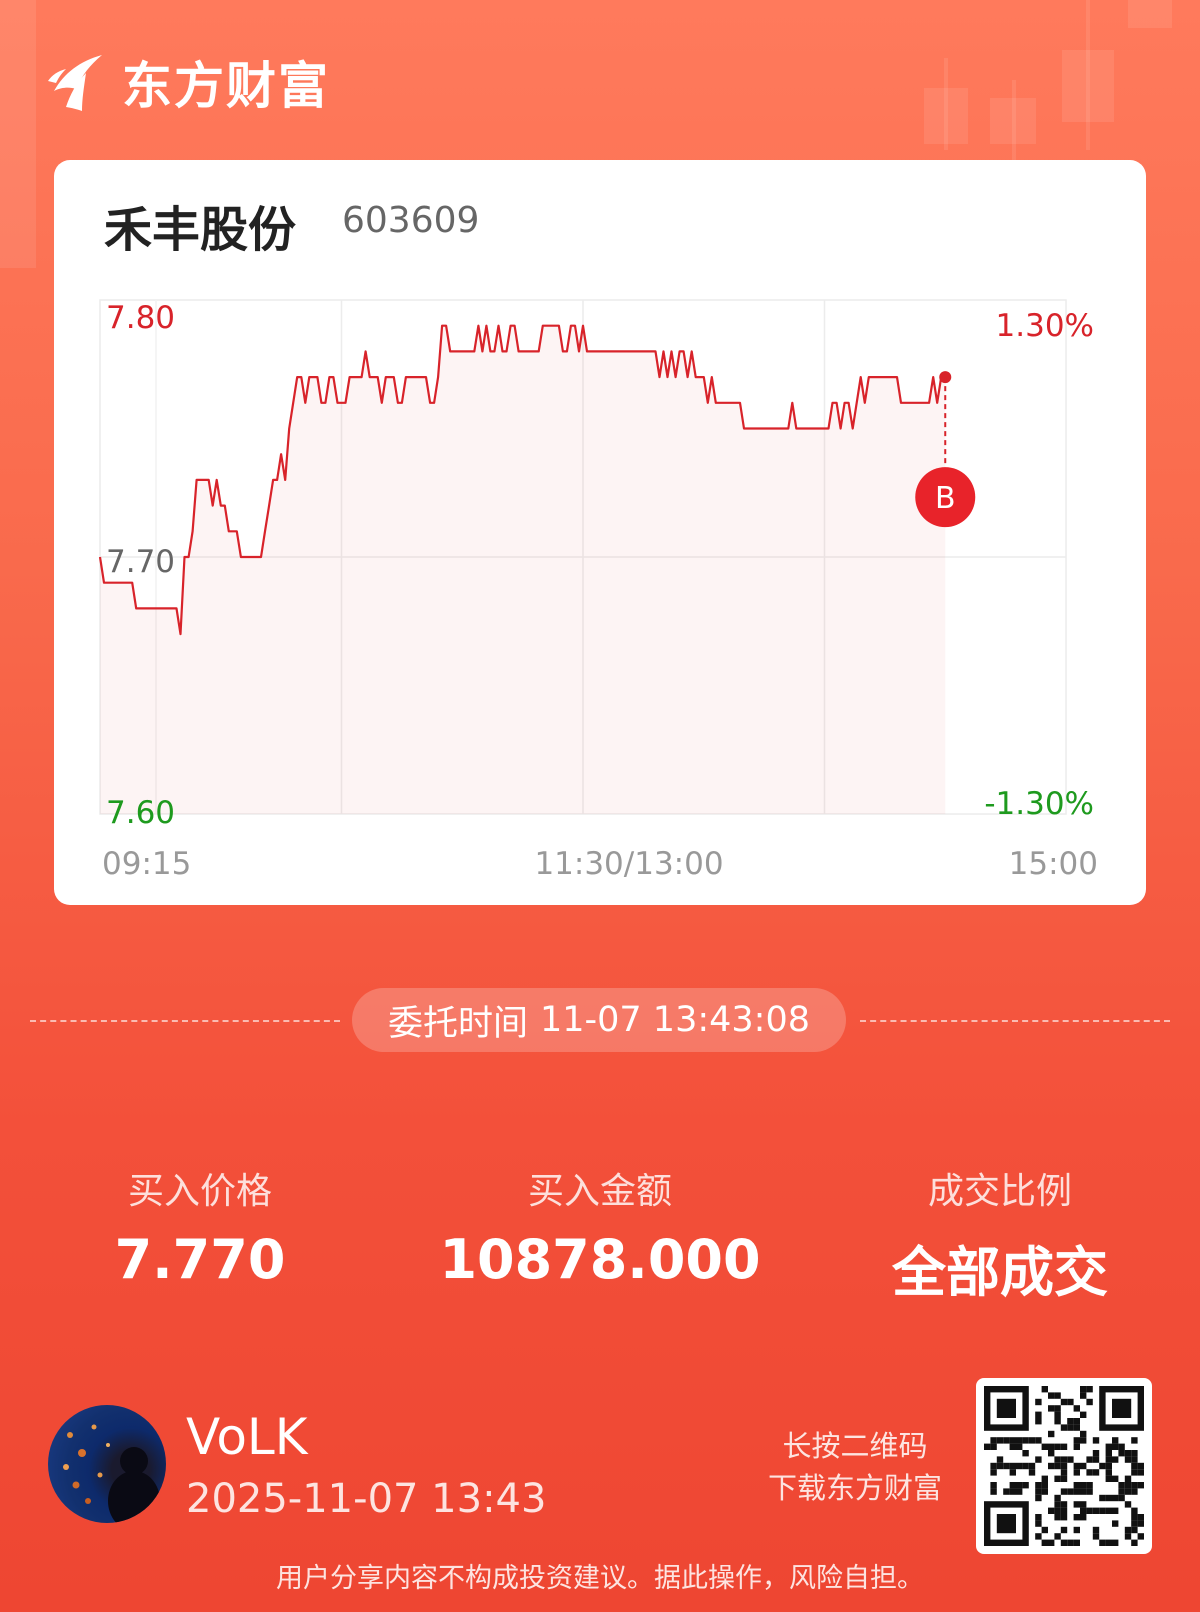 The image size is (1200, 1612). What do you see at coordinates (600, 1226) in the screenshot?
I see `stat-buy-amount: 买入金额 10878.000` at bounding box center [600, 1226].